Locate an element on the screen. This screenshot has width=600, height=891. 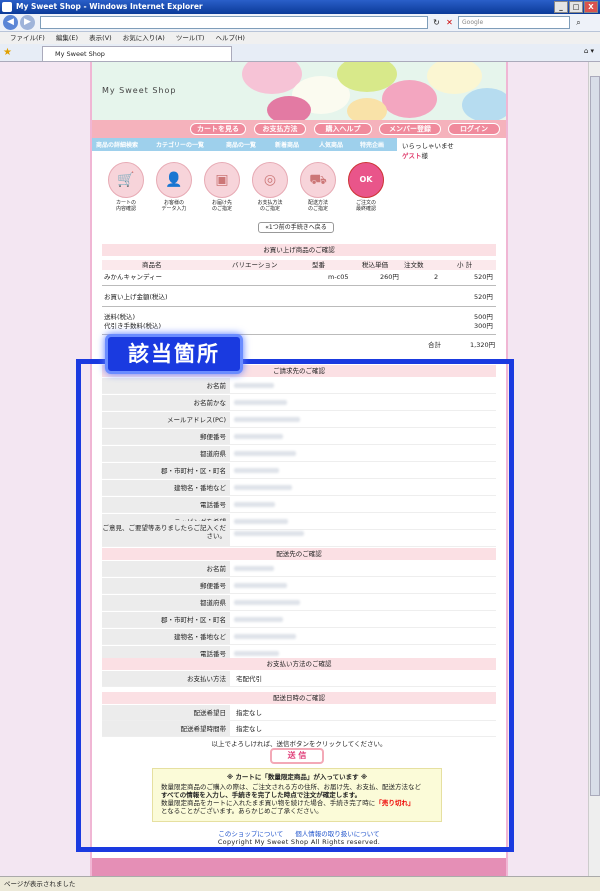
cat-popular: 人気商品 is located at coordinates (331, 144).